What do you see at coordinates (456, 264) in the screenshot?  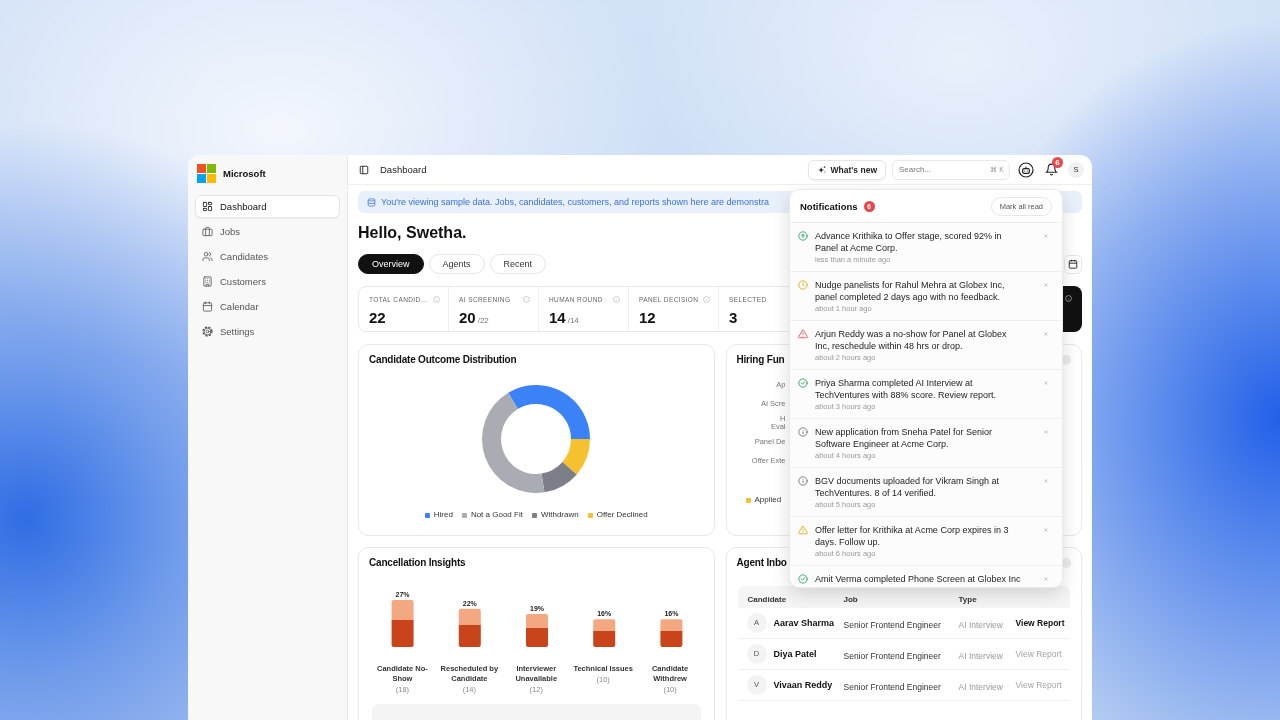 I see `tab: Agents` at bounding box center [456, 264].